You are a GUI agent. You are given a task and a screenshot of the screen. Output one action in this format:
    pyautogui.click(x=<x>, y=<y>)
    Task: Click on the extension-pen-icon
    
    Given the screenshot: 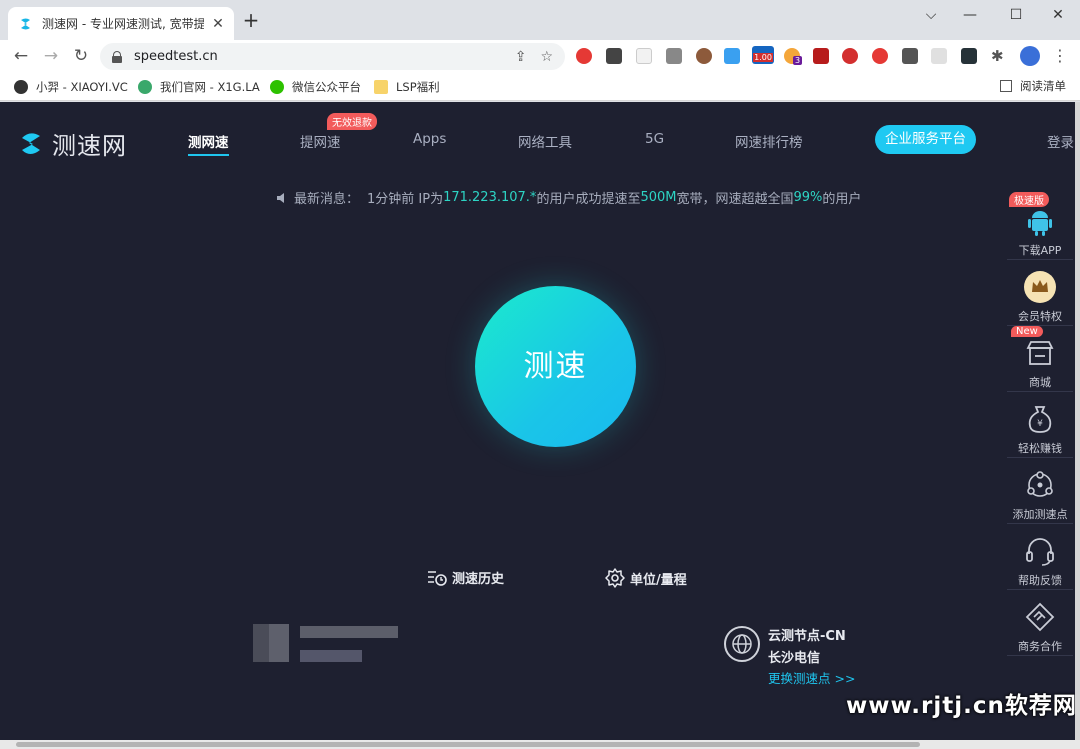 What is the action you would take?
    pyautogui.click(x=644, y=56)
    